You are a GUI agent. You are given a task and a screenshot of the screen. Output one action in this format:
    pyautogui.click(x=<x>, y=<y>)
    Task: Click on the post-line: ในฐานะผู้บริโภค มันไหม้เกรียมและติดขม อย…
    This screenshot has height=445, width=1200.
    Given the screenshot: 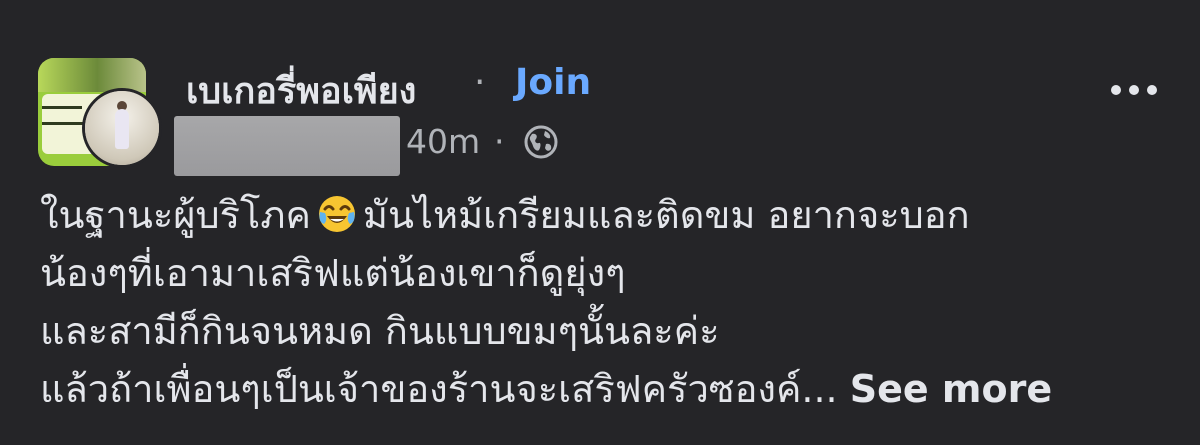 What is the action you would take?
    pyautogui.click(x=610, y=215)
    